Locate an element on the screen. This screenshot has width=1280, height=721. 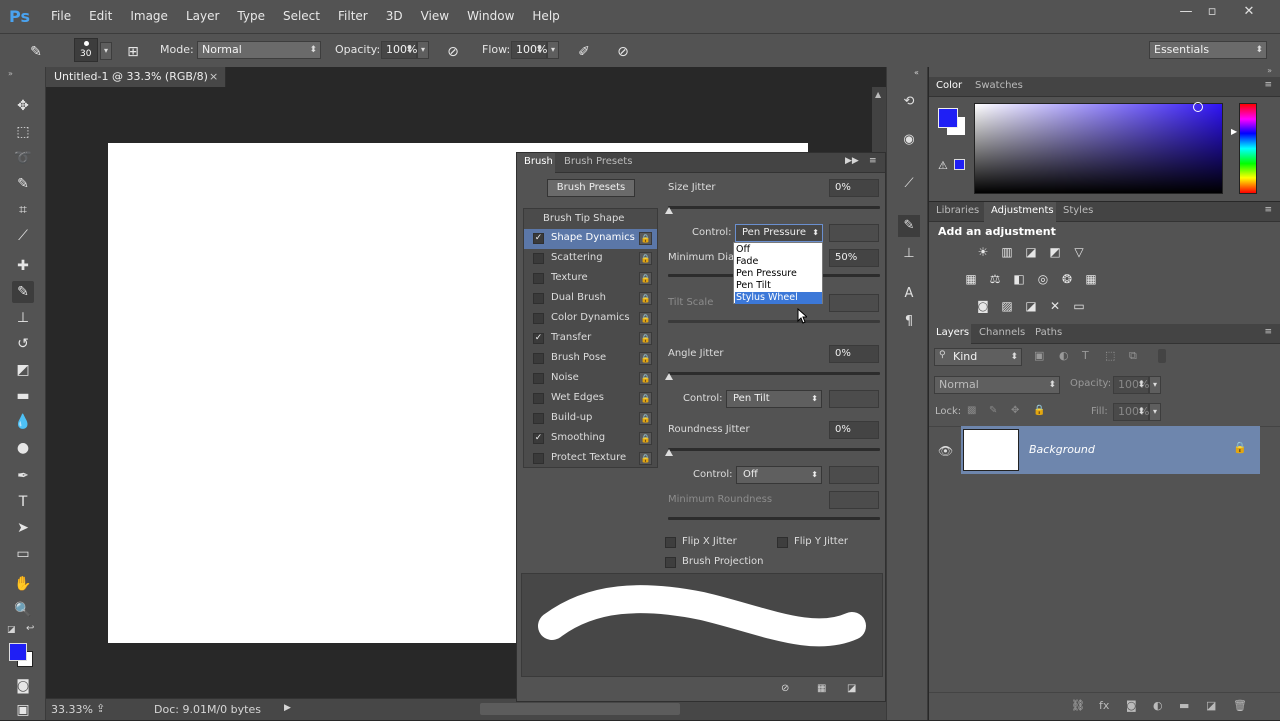
collapse-strip-icon: « is located at coordinates (916, 72).